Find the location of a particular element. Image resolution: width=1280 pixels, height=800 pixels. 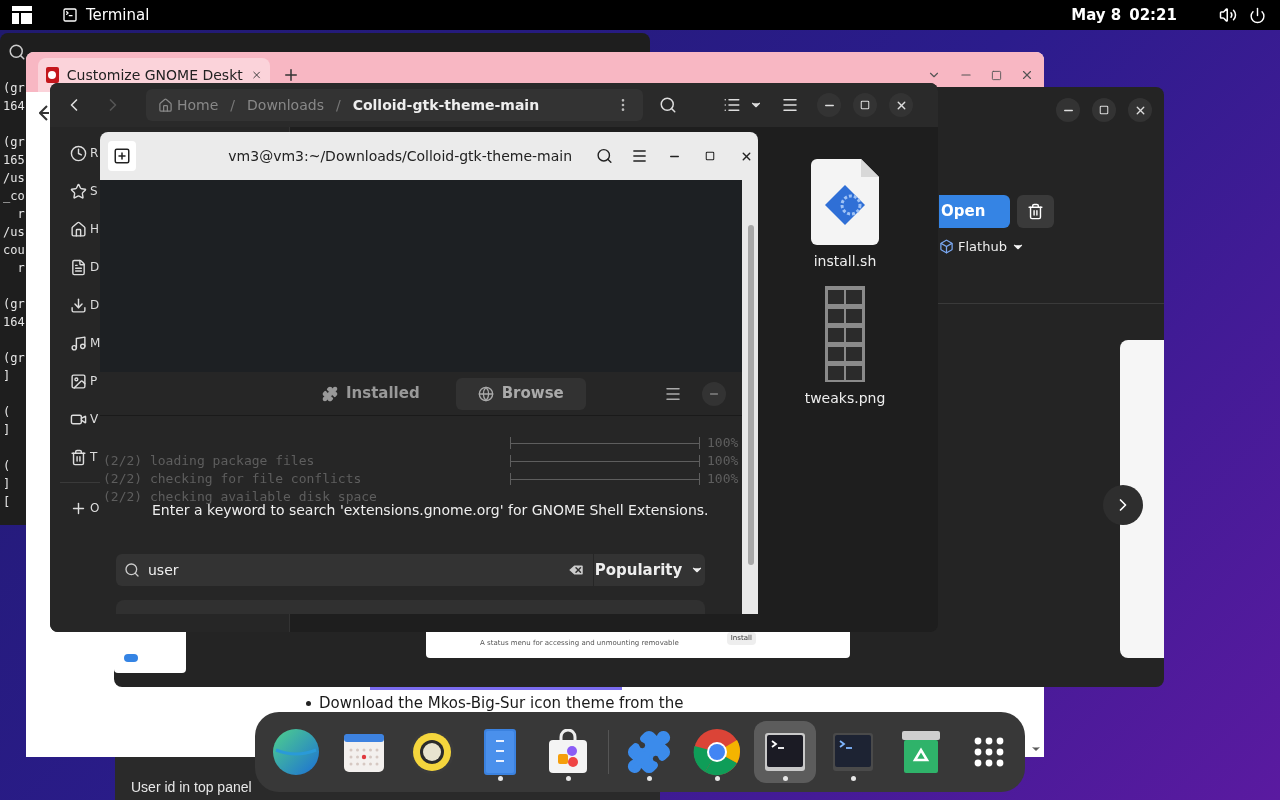

sort-dropdown: Popularity is located at coordinates (649, 570).